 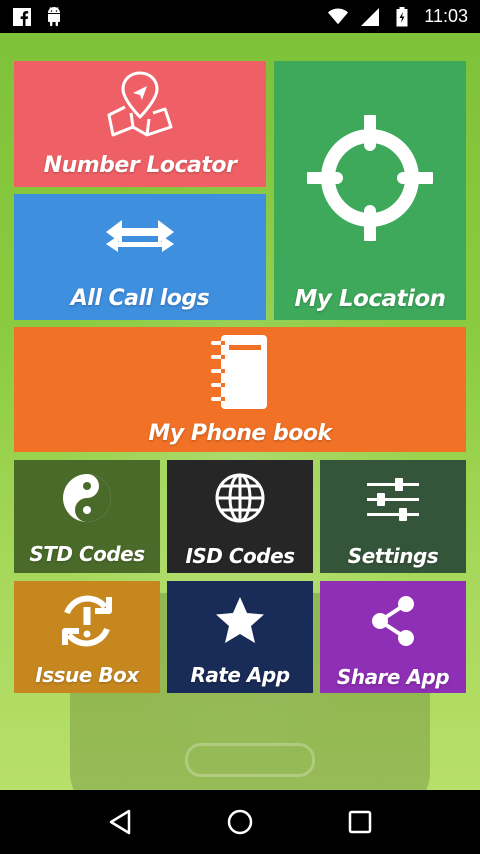 What do you see at coordinates (370, 299) in the screenshot?
I see `tile-label: My Location` at bounding box center [370, 299].